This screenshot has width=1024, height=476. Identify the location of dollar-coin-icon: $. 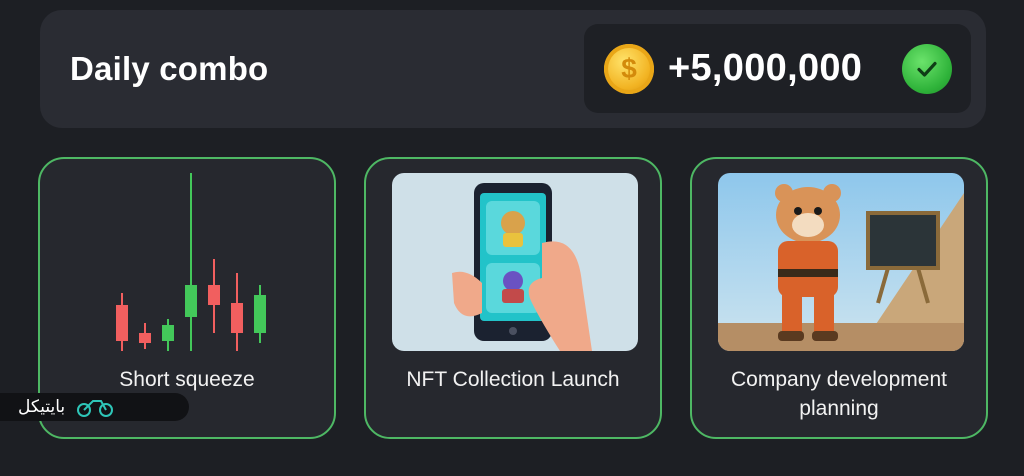
(629, 69).